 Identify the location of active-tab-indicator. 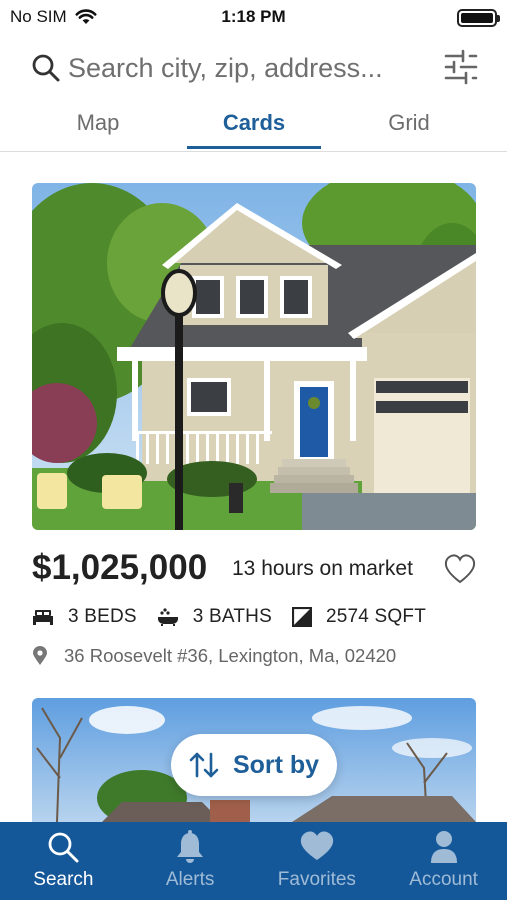
(254, 147).